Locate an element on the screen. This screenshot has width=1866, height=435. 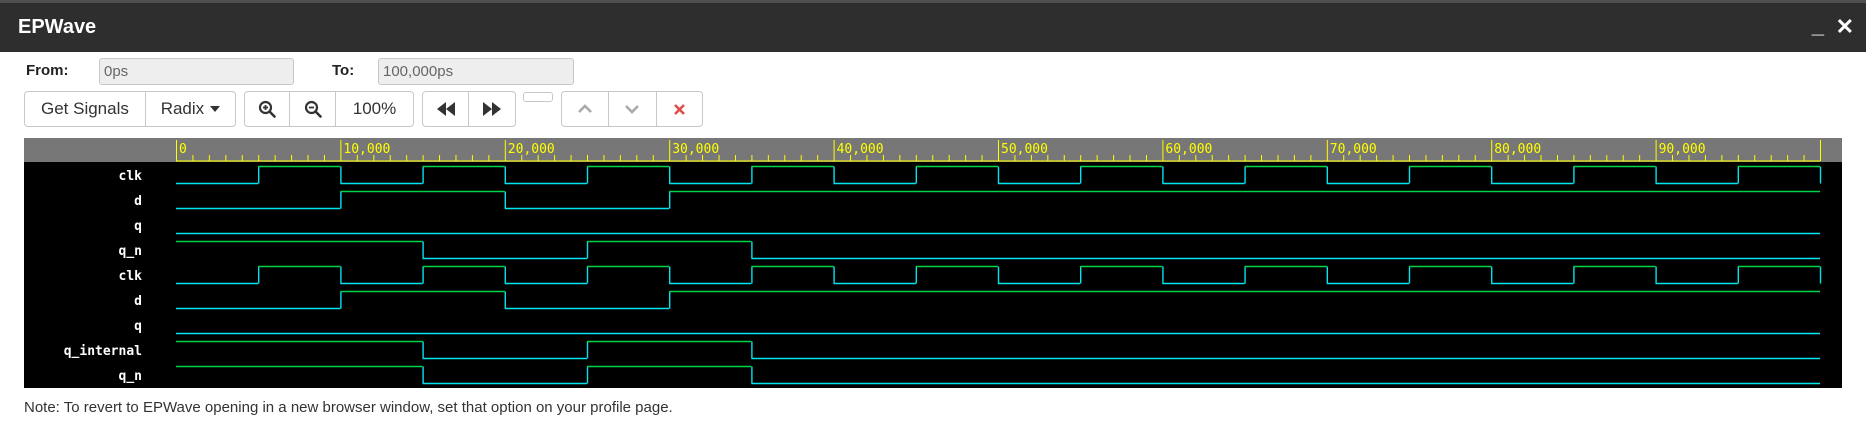
get-signals-label: Get Signals is located at coordinates (84, 108).